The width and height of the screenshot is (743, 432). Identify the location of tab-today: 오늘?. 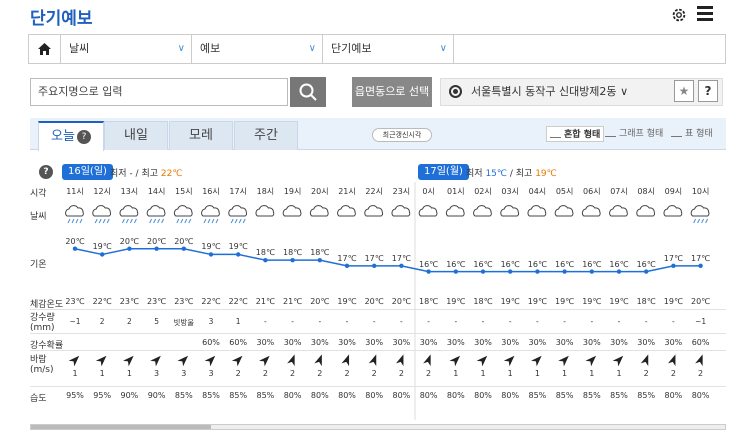
(71, 136).